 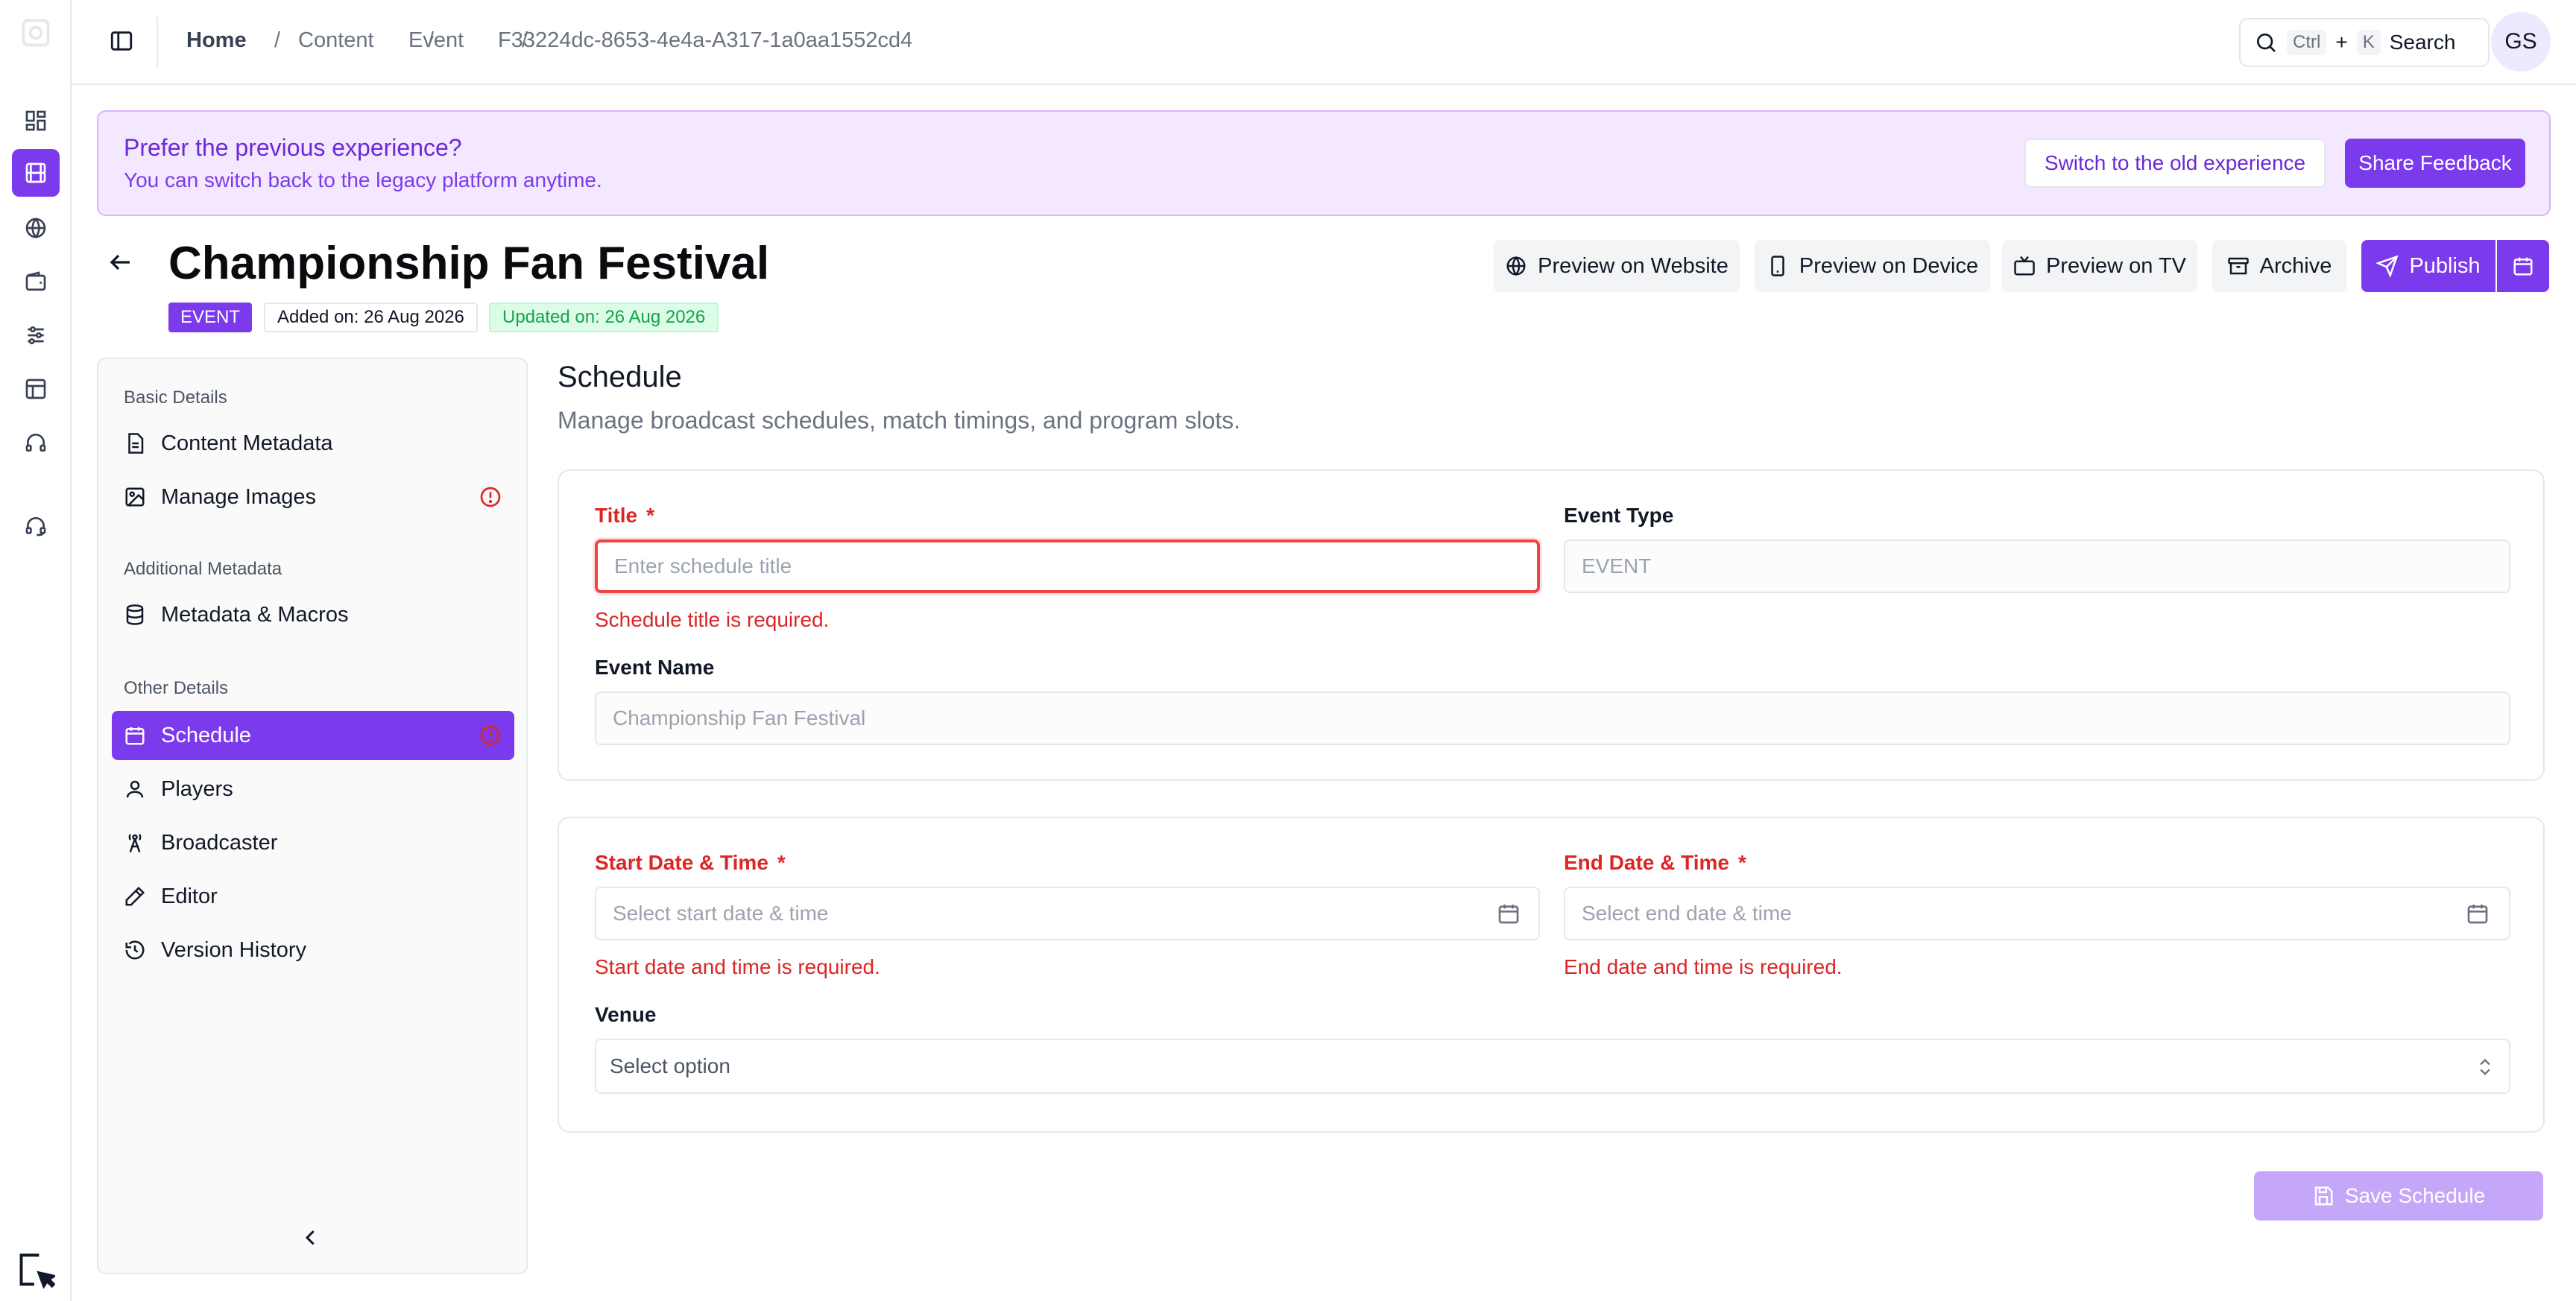 I want to click on sidebar-item-label: Content Metadata, so click(x=247, y=443).